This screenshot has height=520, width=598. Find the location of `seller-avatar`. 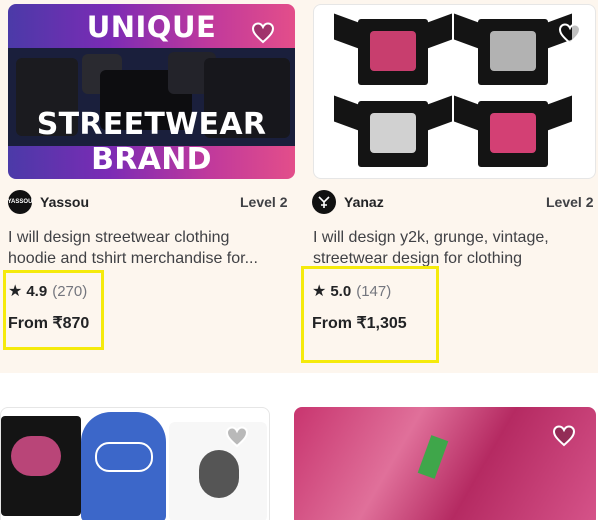

seller-avatar is located at coordinates (324, 202).